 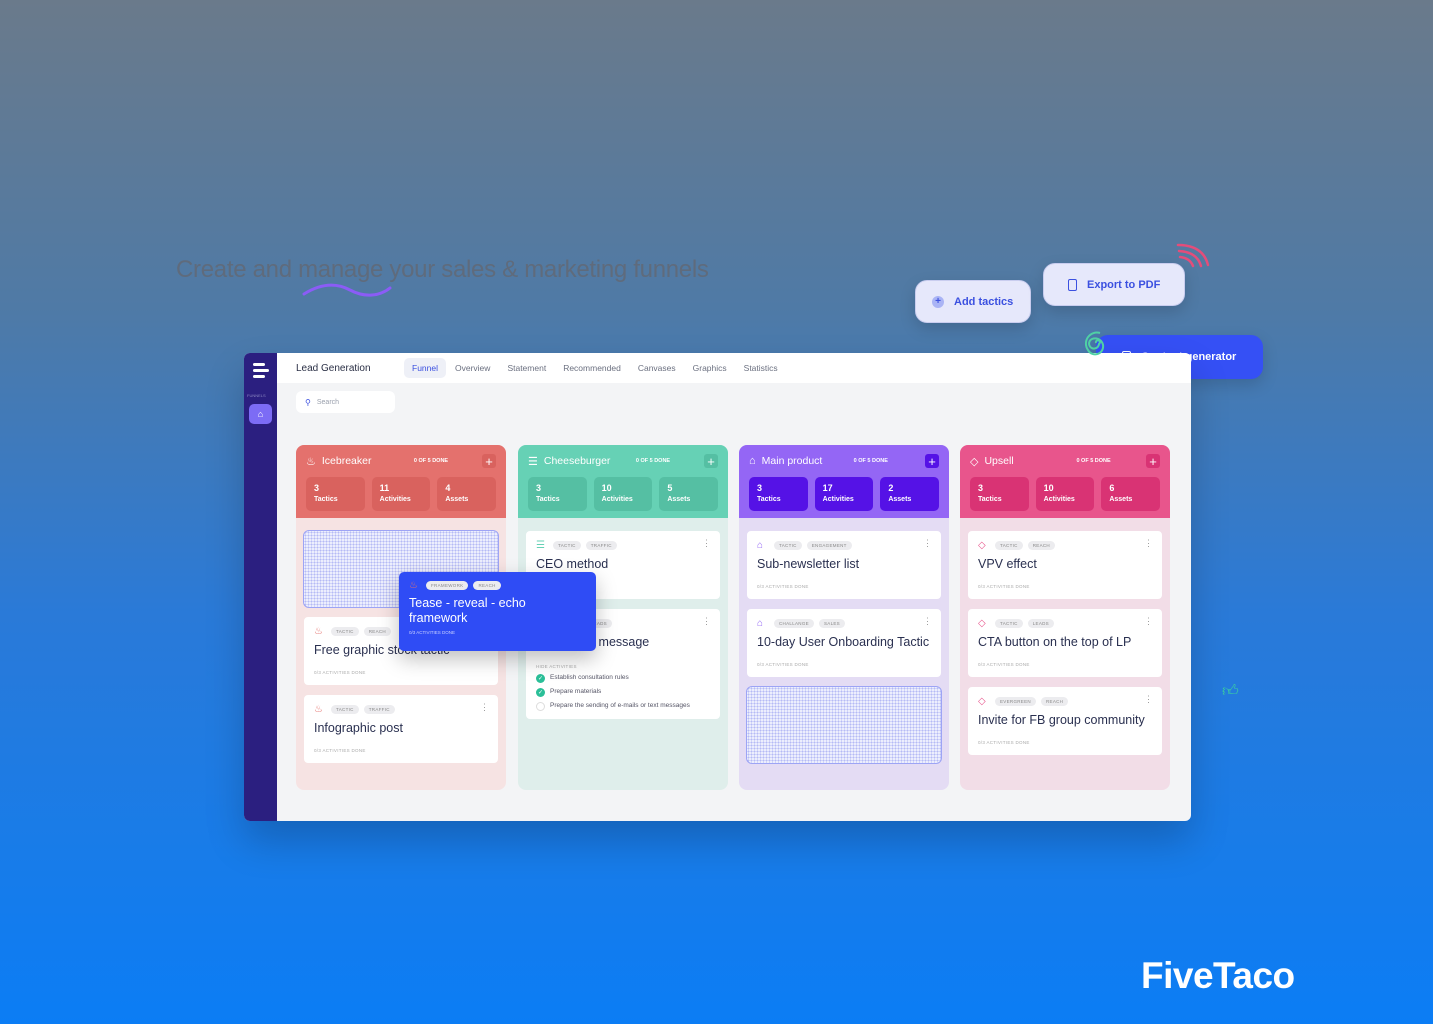 I want to click on stat-box: 17 Activities, so click(x=844, y=494).